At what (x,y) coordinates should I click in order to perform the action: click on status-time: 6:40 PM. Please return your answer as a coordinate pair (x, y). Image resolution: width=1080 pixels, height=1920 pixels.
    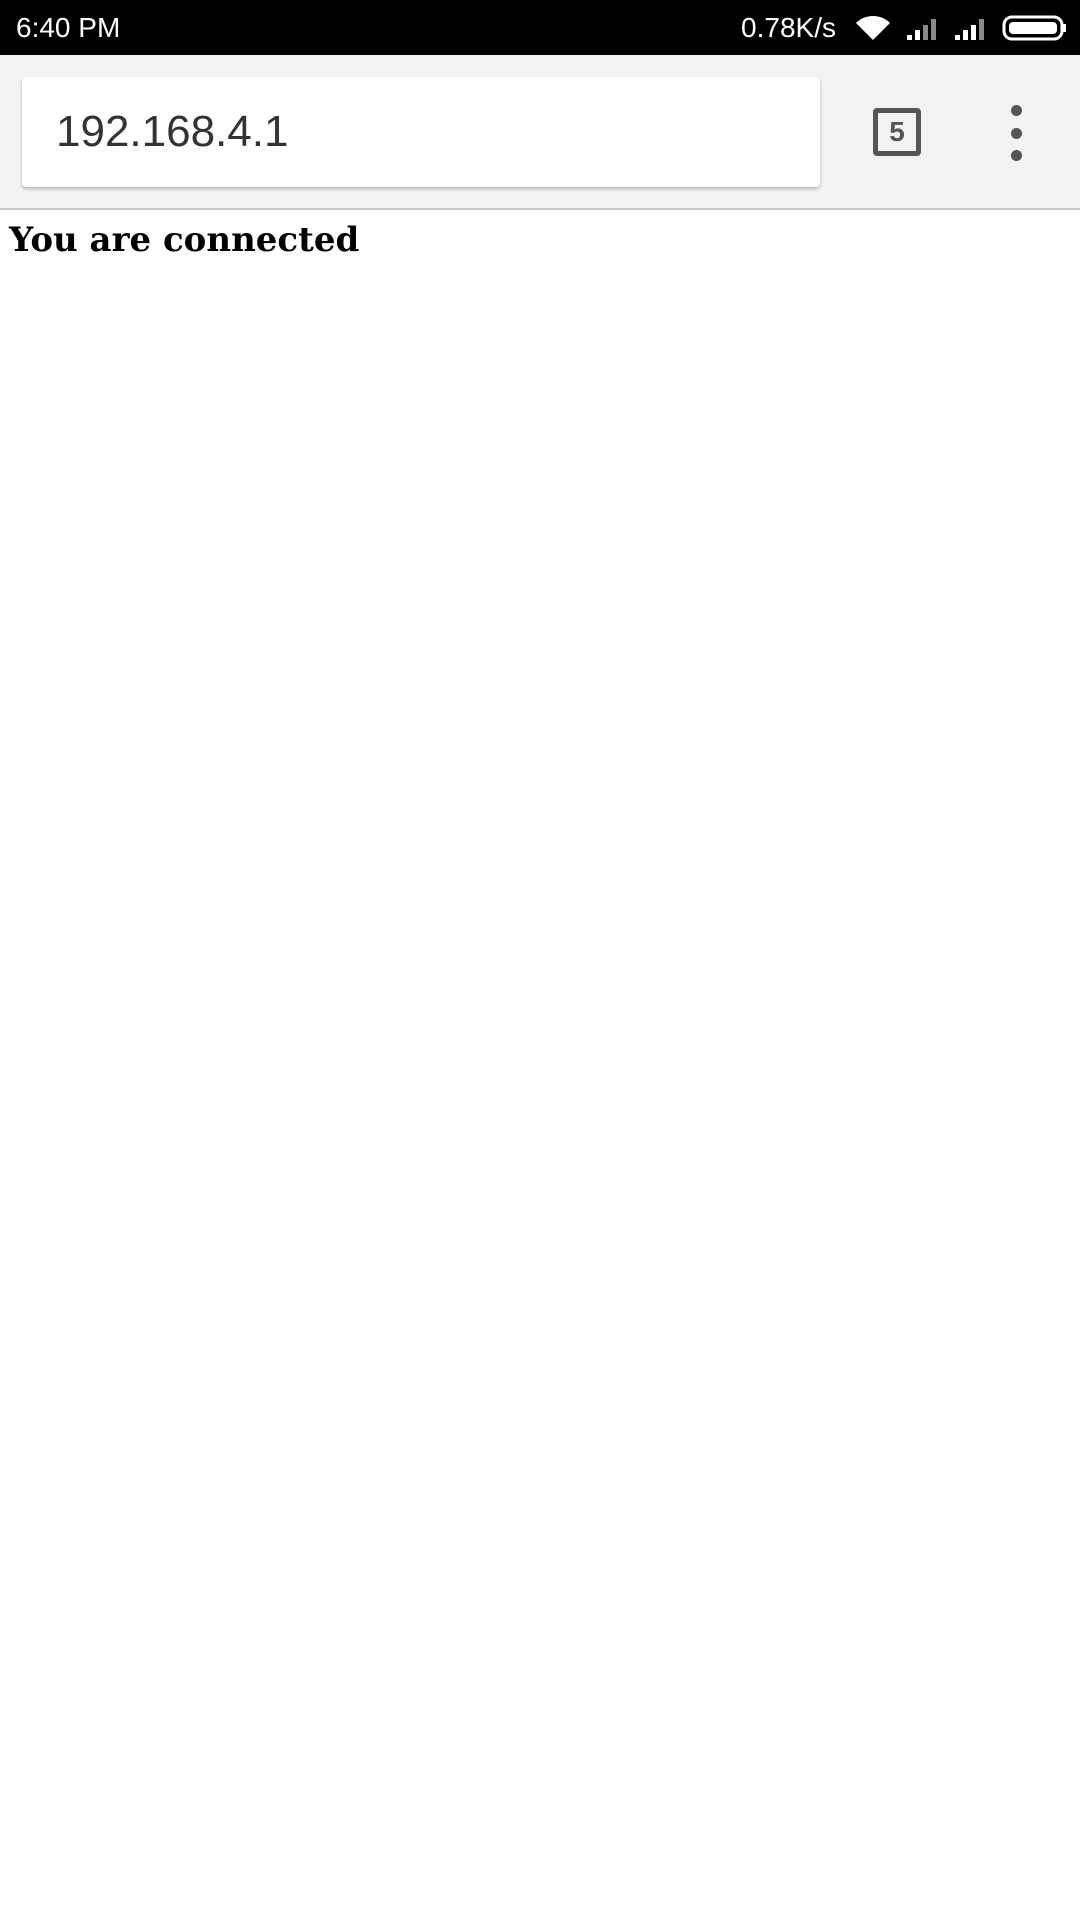
    Looking at the image, I should click on (68, 27).